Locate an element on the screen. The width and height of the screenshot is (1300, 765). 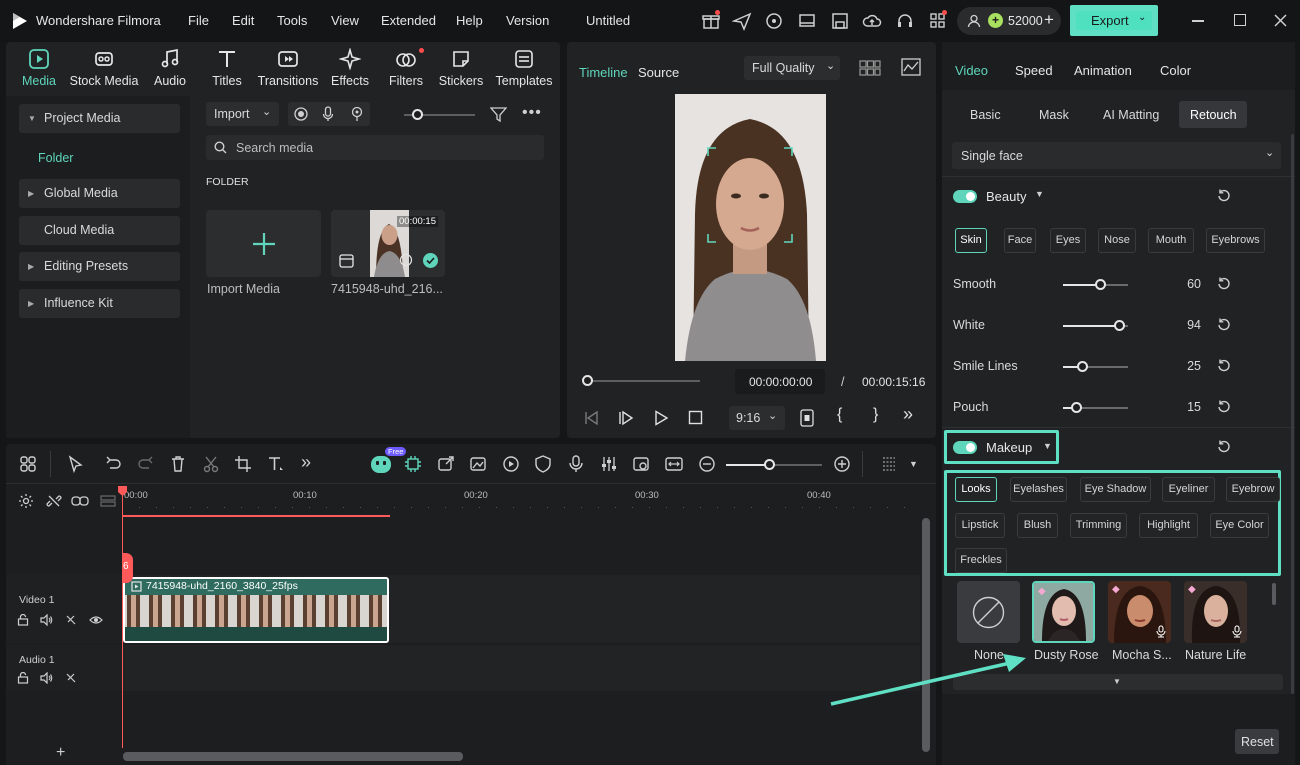
sidebar-item-editing-presets: ▶ Editing Presets is located at coordinates (99, 266).